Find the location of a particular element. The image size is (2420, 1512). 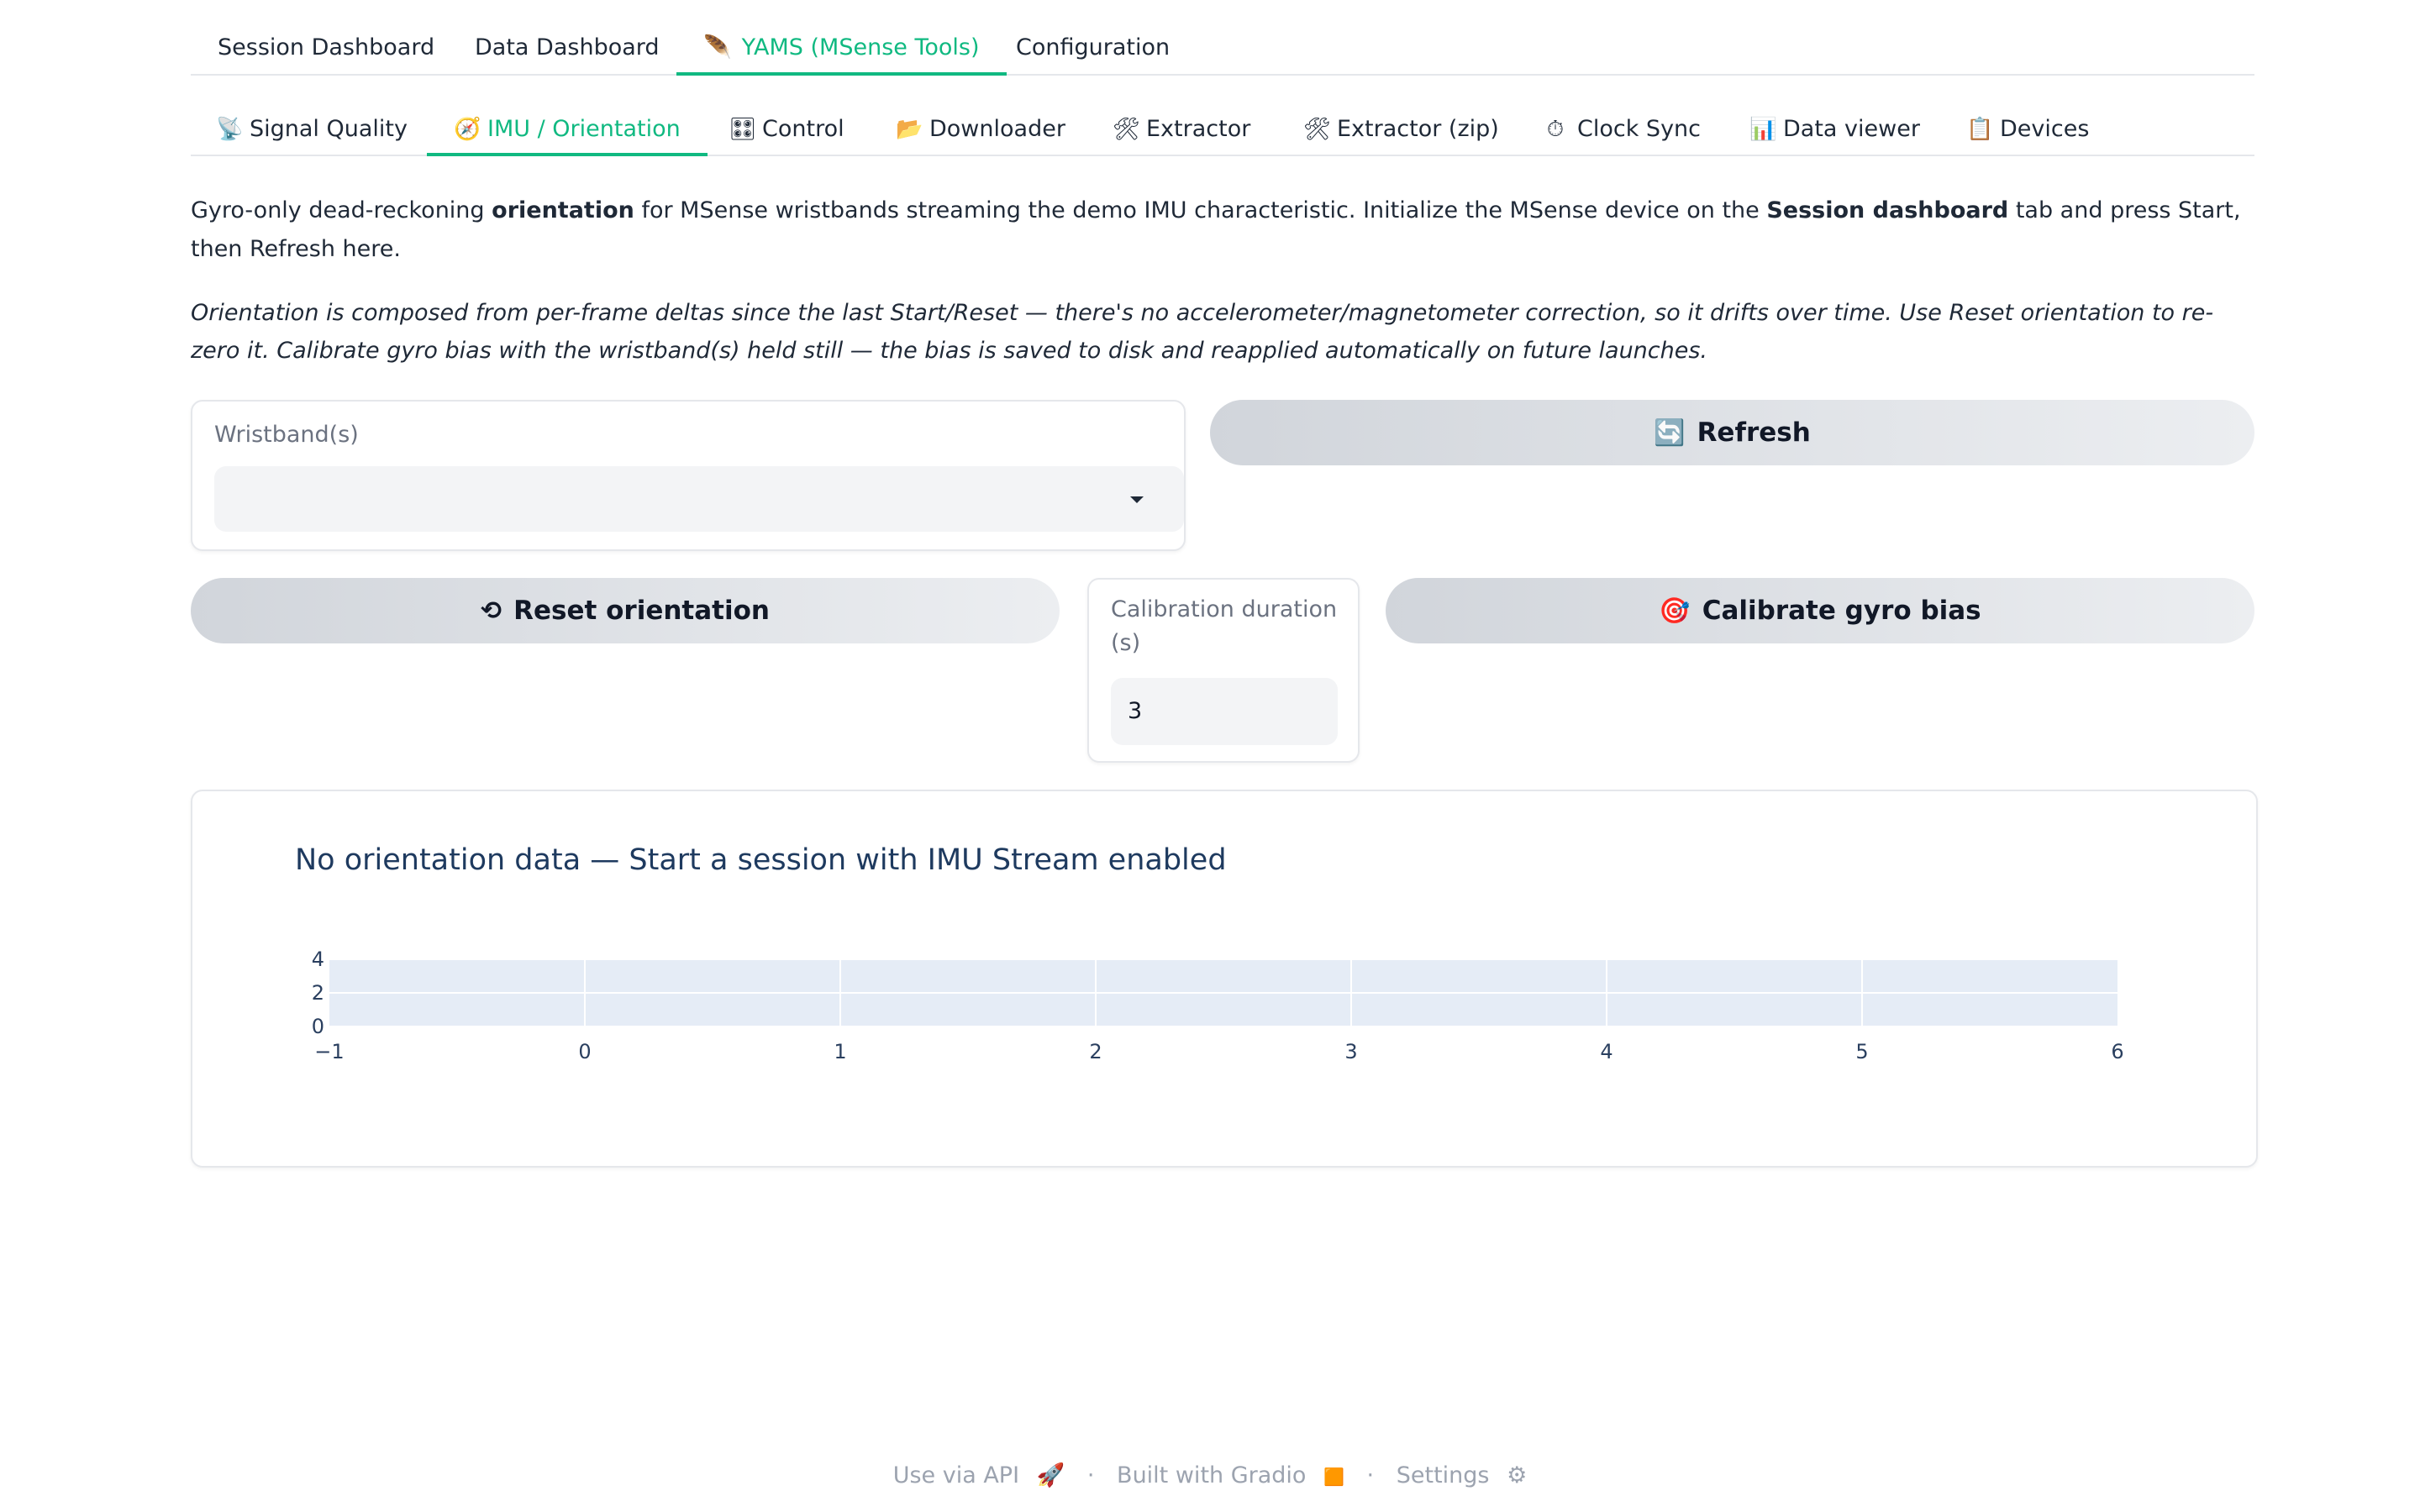

satellite-icon: 📡 is located at coordinates (230, 129).